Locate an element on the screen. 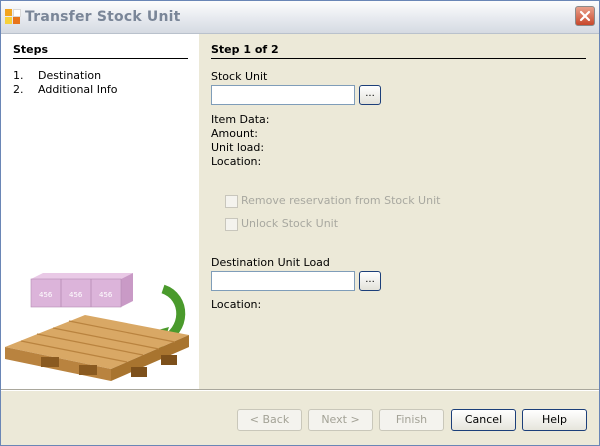 Image resolution: width=600 pixels, height=446 pixels. step-label: Additional Info is located at coordinates (78, 89).